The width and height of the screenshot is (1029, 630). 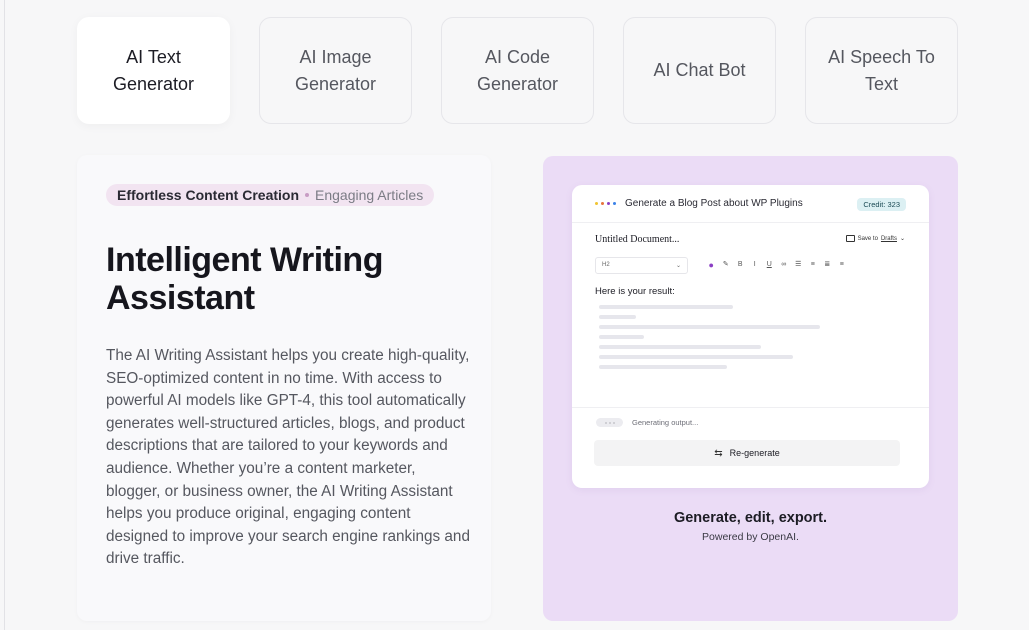 I want to click on document-row: Untitled Document... Save to Drafts ⌄, so click(x=750, y=239).